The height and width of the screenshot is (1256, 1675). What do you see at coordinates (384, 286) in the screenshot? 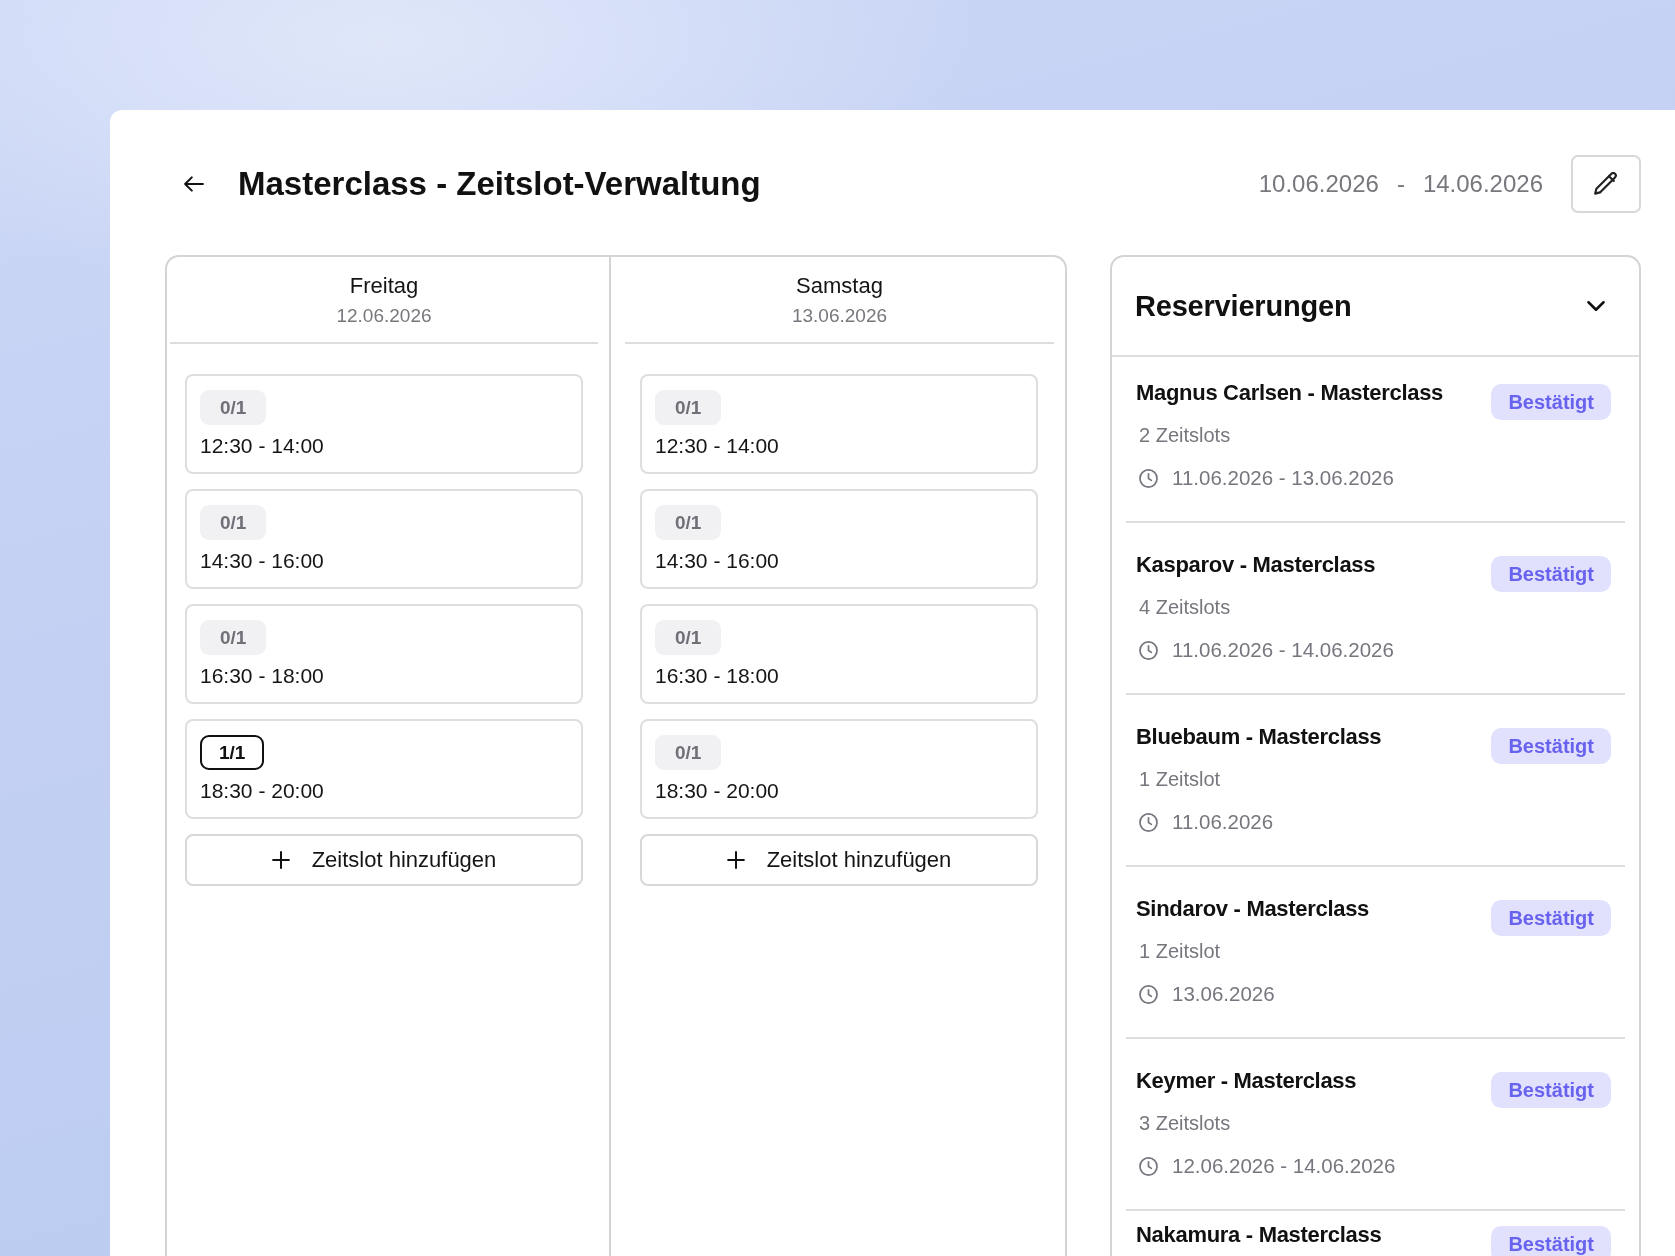
I see `day-name: Freitag` at bounding box center [384, 286].